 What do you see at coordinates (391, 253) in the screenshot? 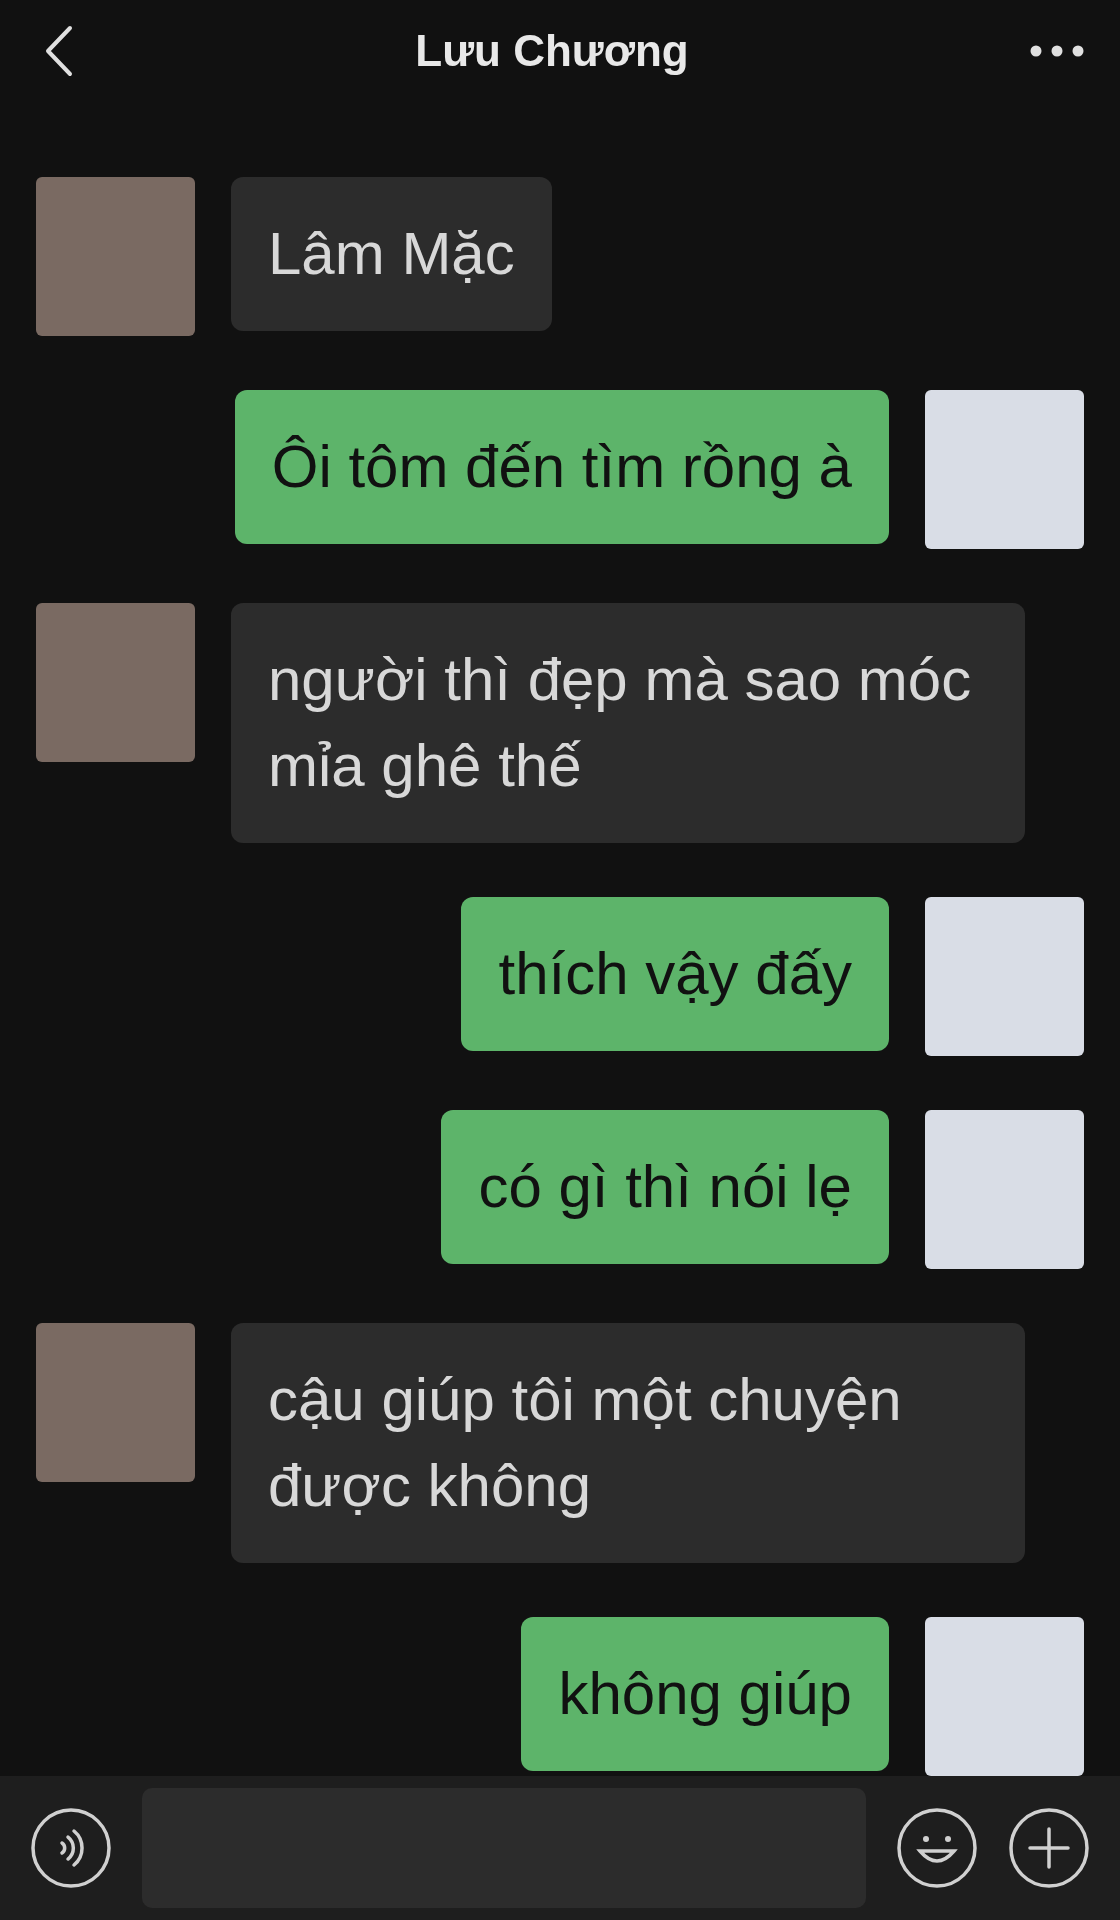
I see `message-bubble: Lâm Mặc` at bounding box center [391, 253].